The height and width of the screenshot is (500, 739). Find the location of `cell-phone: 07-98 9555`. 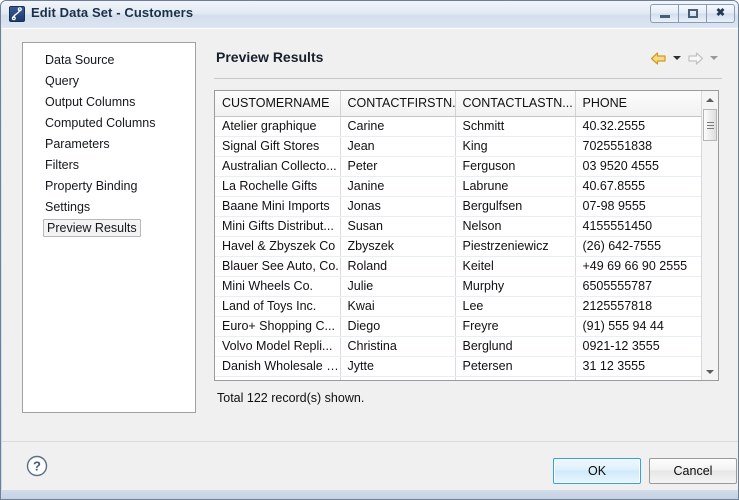

cell-phone: 07-98 9555 is located at coordinates (639, 206).